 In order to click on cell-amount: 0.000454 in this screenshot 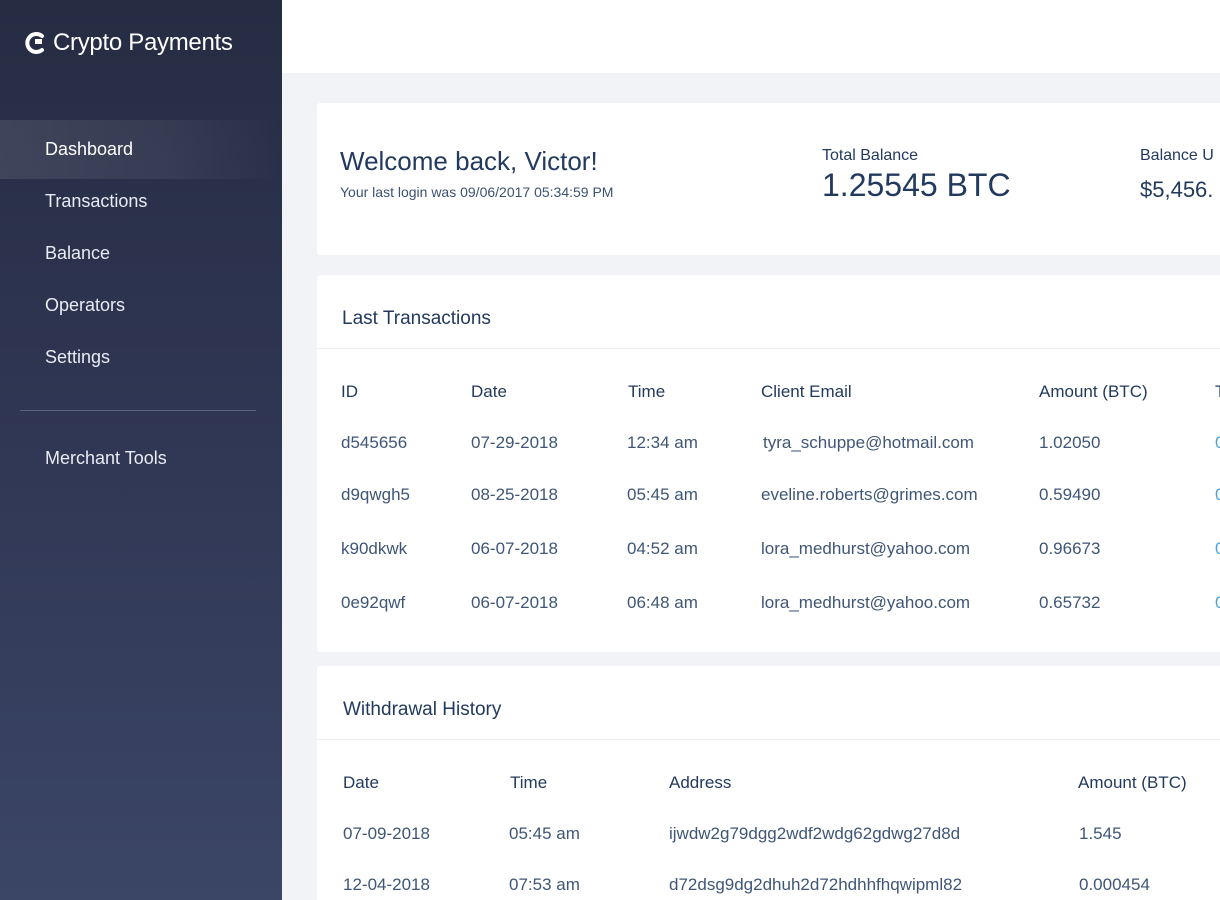, I will do `click(1114, 884)`.